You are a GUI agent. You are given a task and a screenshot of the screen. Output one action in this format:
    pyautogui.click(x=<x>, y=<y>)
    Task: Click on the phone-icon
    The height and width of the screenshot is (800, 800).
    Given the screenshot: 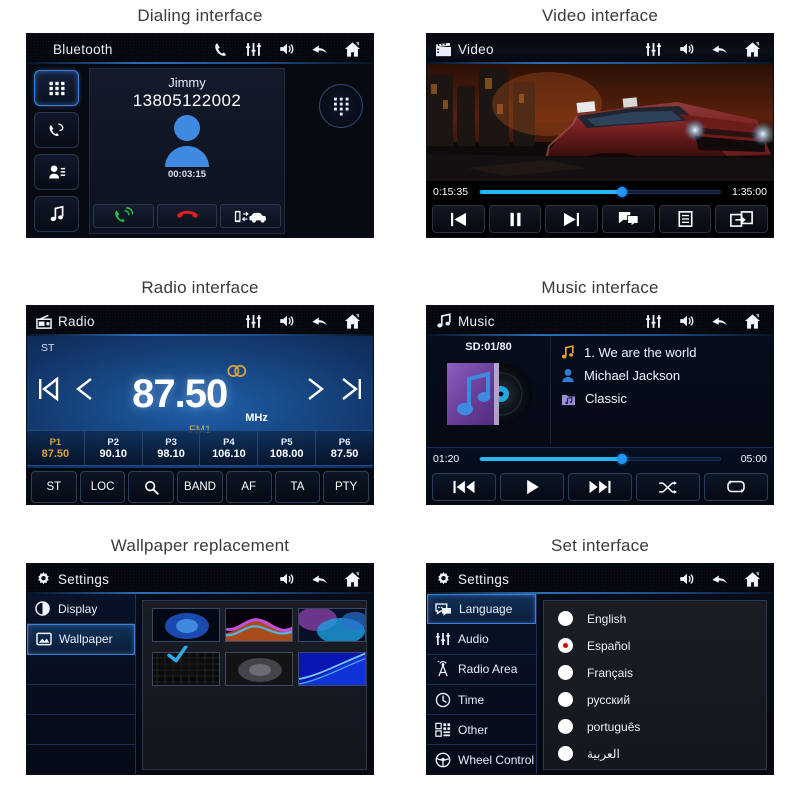 What is the action you would take?
    pyautogui.click(x=220, y=49)
    